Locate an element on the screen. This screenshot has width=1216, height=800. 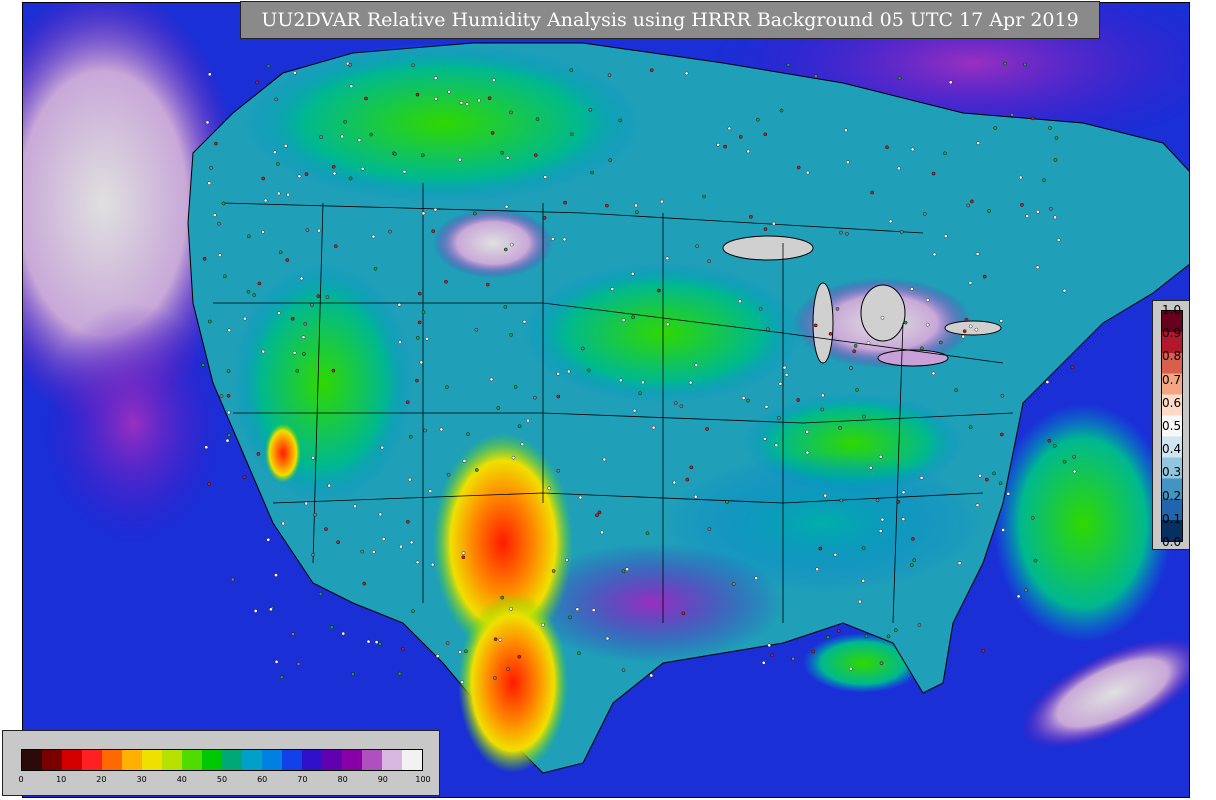
rh-tick-label: 60 is located at coordinates (262, 779).